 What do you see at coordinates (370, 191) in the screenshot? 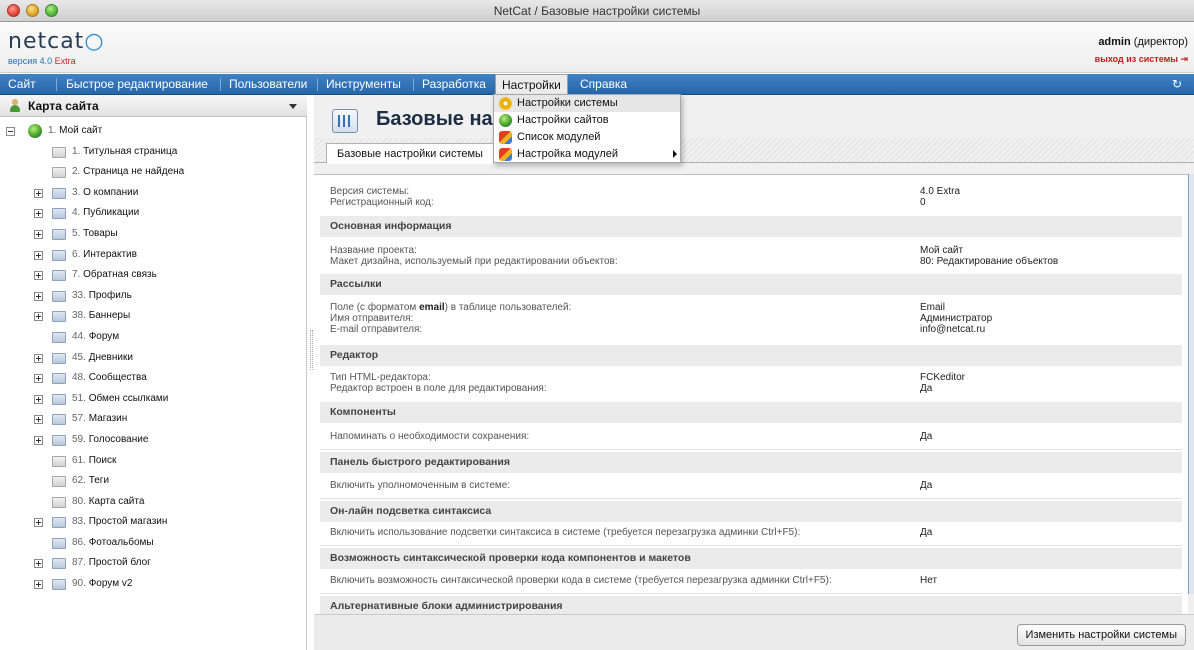
I see `setting-label: Версия системы:` at bounding box center [370, 191].